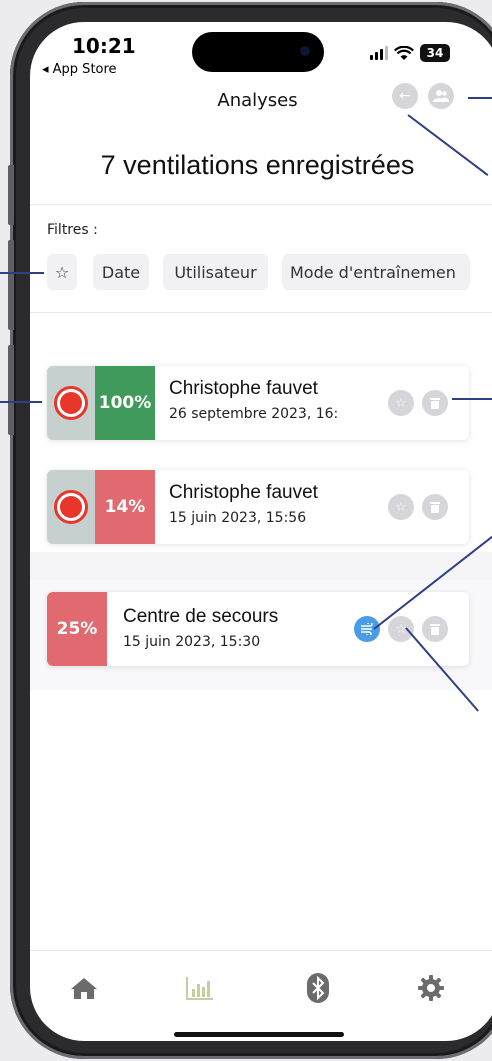  I want to click on users-button, so click(441, 96).